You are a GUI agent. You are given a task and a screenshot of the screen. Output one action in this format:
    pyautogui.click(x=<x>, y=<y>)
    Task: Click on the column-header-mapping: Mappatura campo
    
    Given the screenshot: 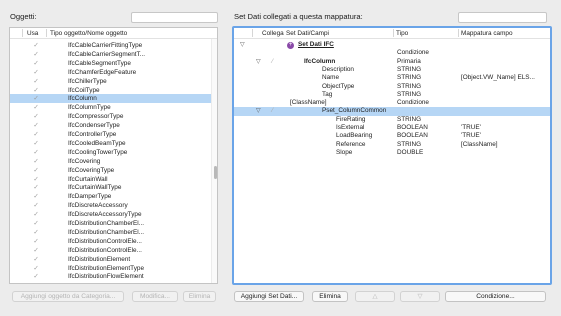 What is the action you would take?
    pyautogui.click(x=487, y=33)
    